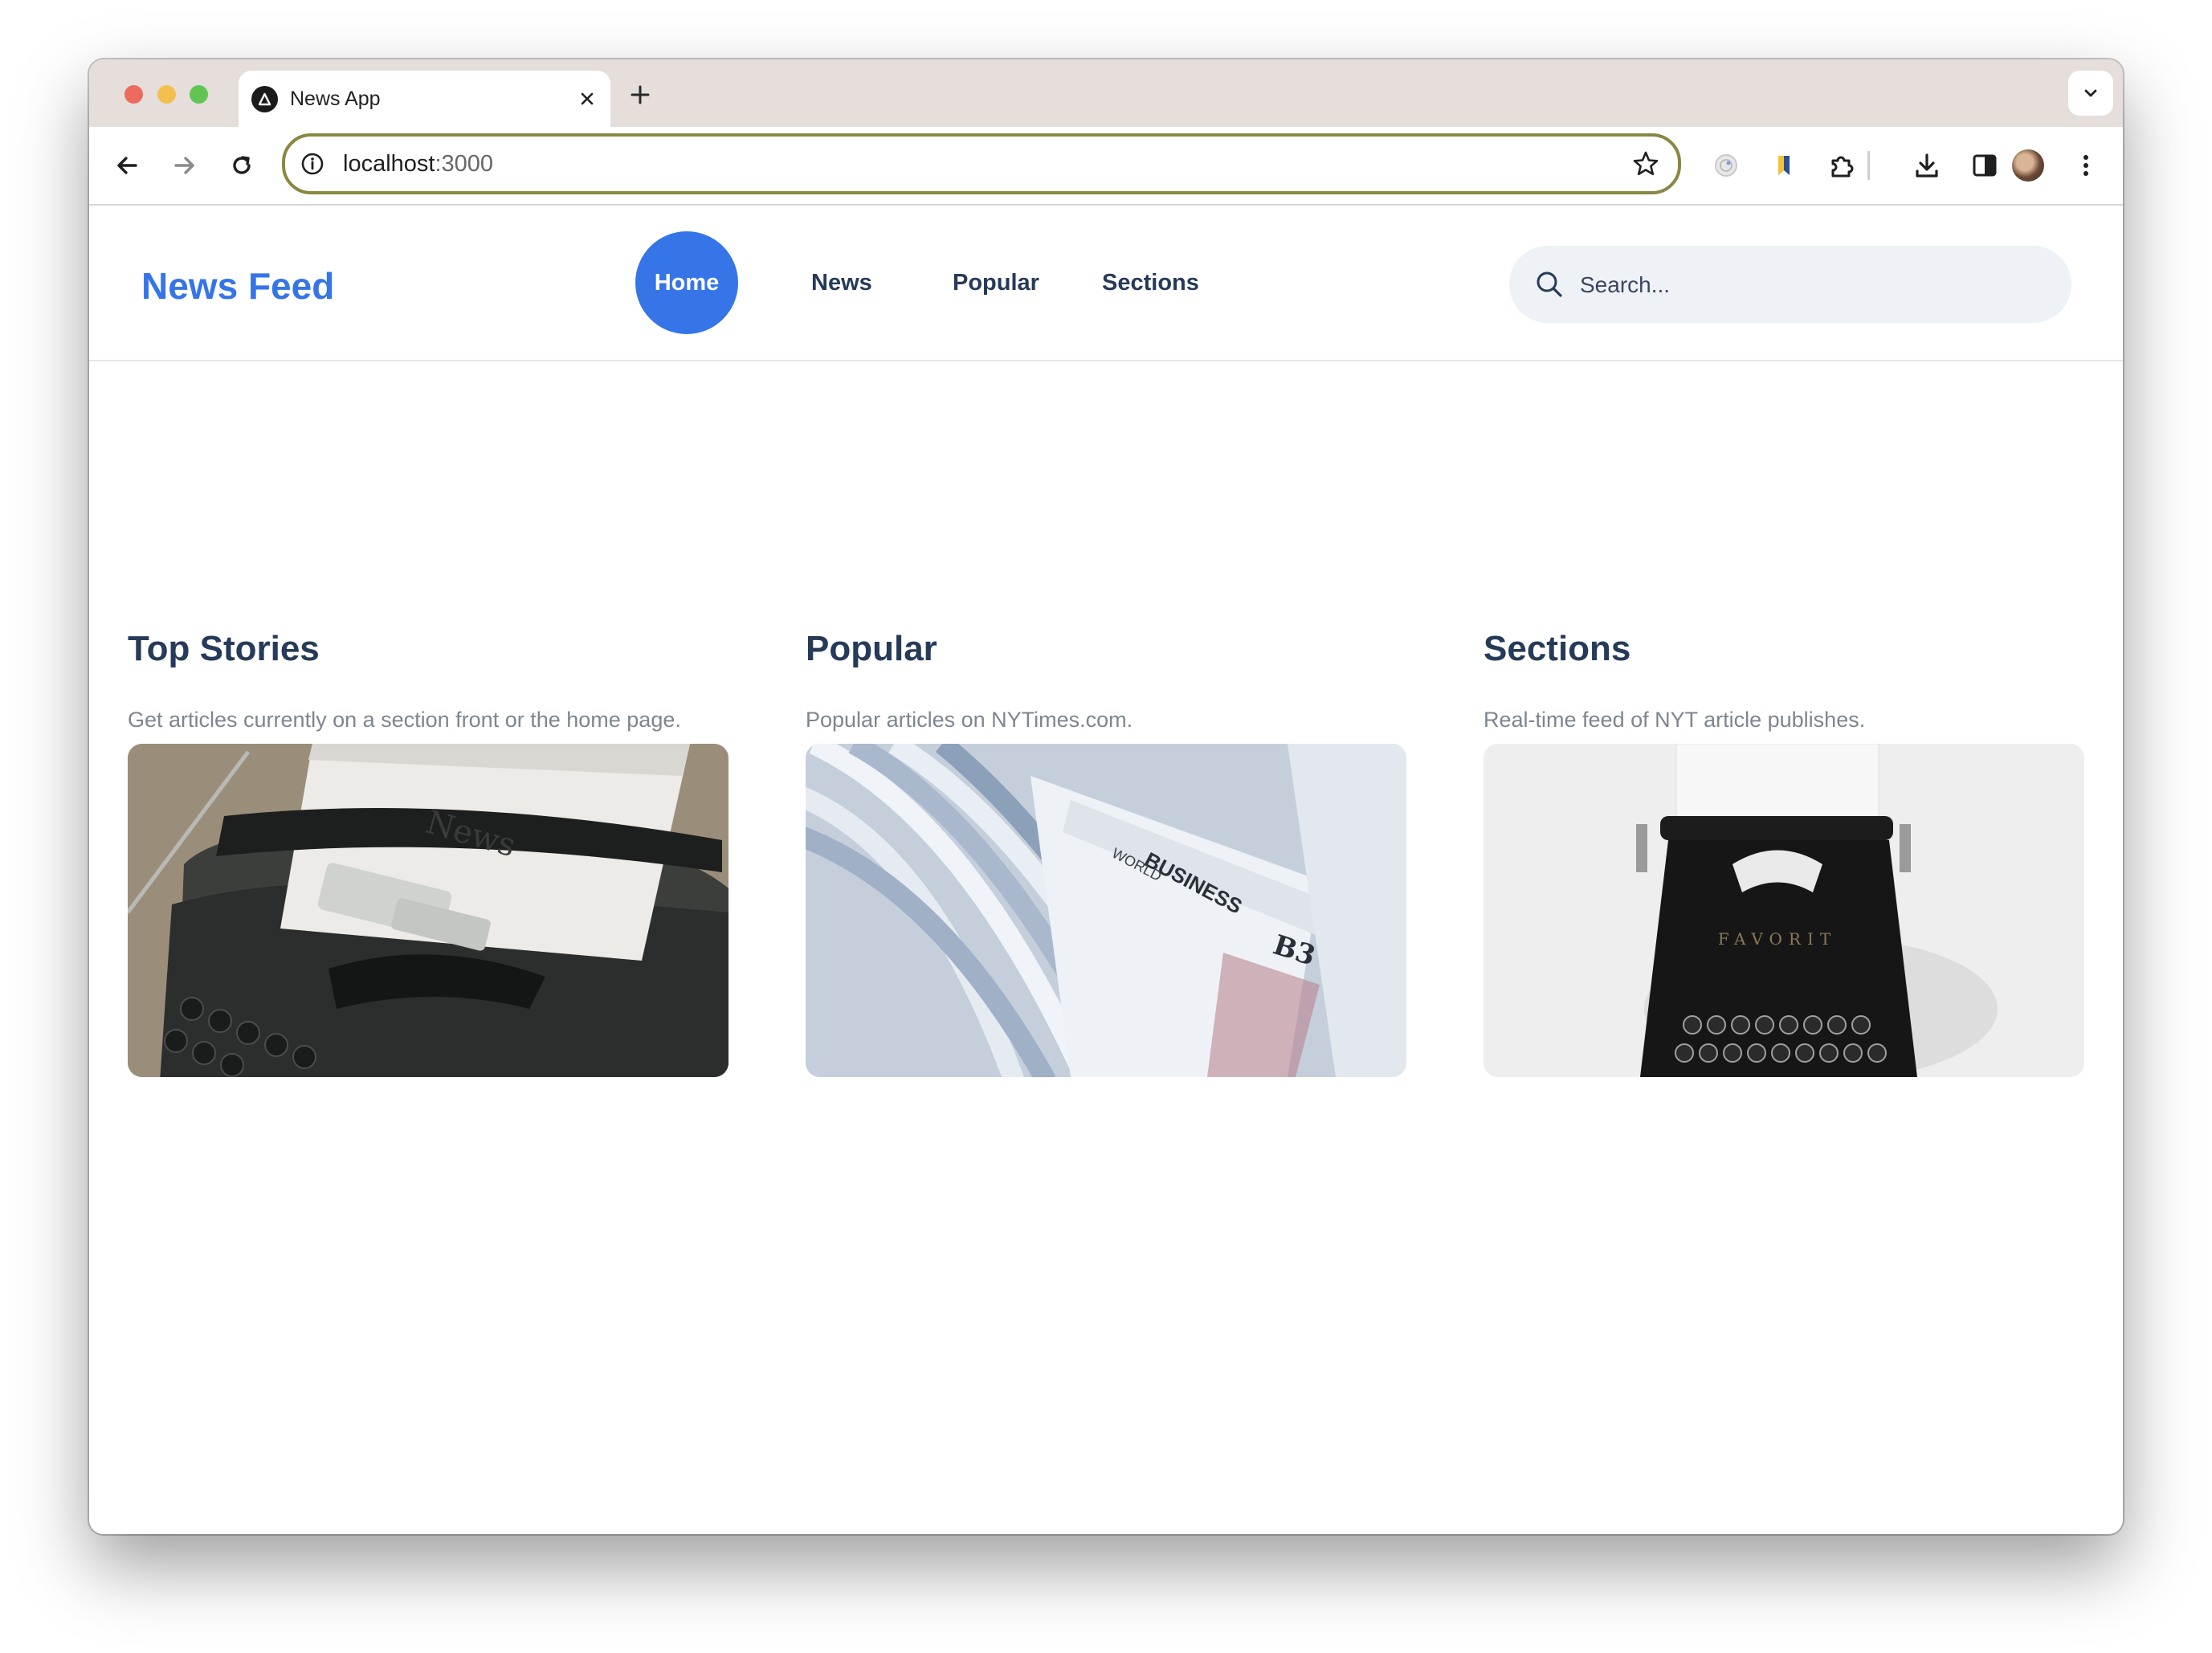 The image size is (2212, 1653). What do you see at coordinates (996, 283) in the screenshot?
I see `nav-link-popular: Popular` at bounding box center [996, 283].